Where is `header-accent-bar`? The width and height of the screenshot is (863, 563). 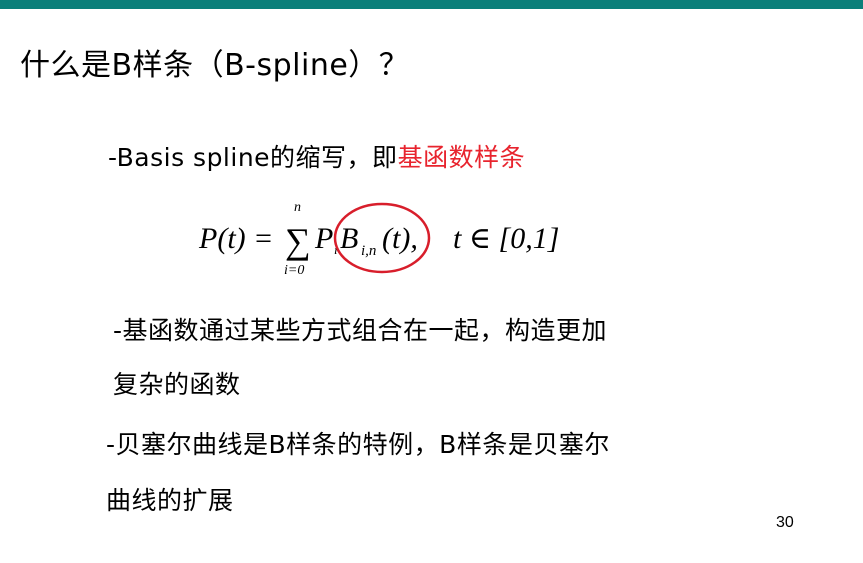
header-accent-bar is located at coordinates (431, 4).